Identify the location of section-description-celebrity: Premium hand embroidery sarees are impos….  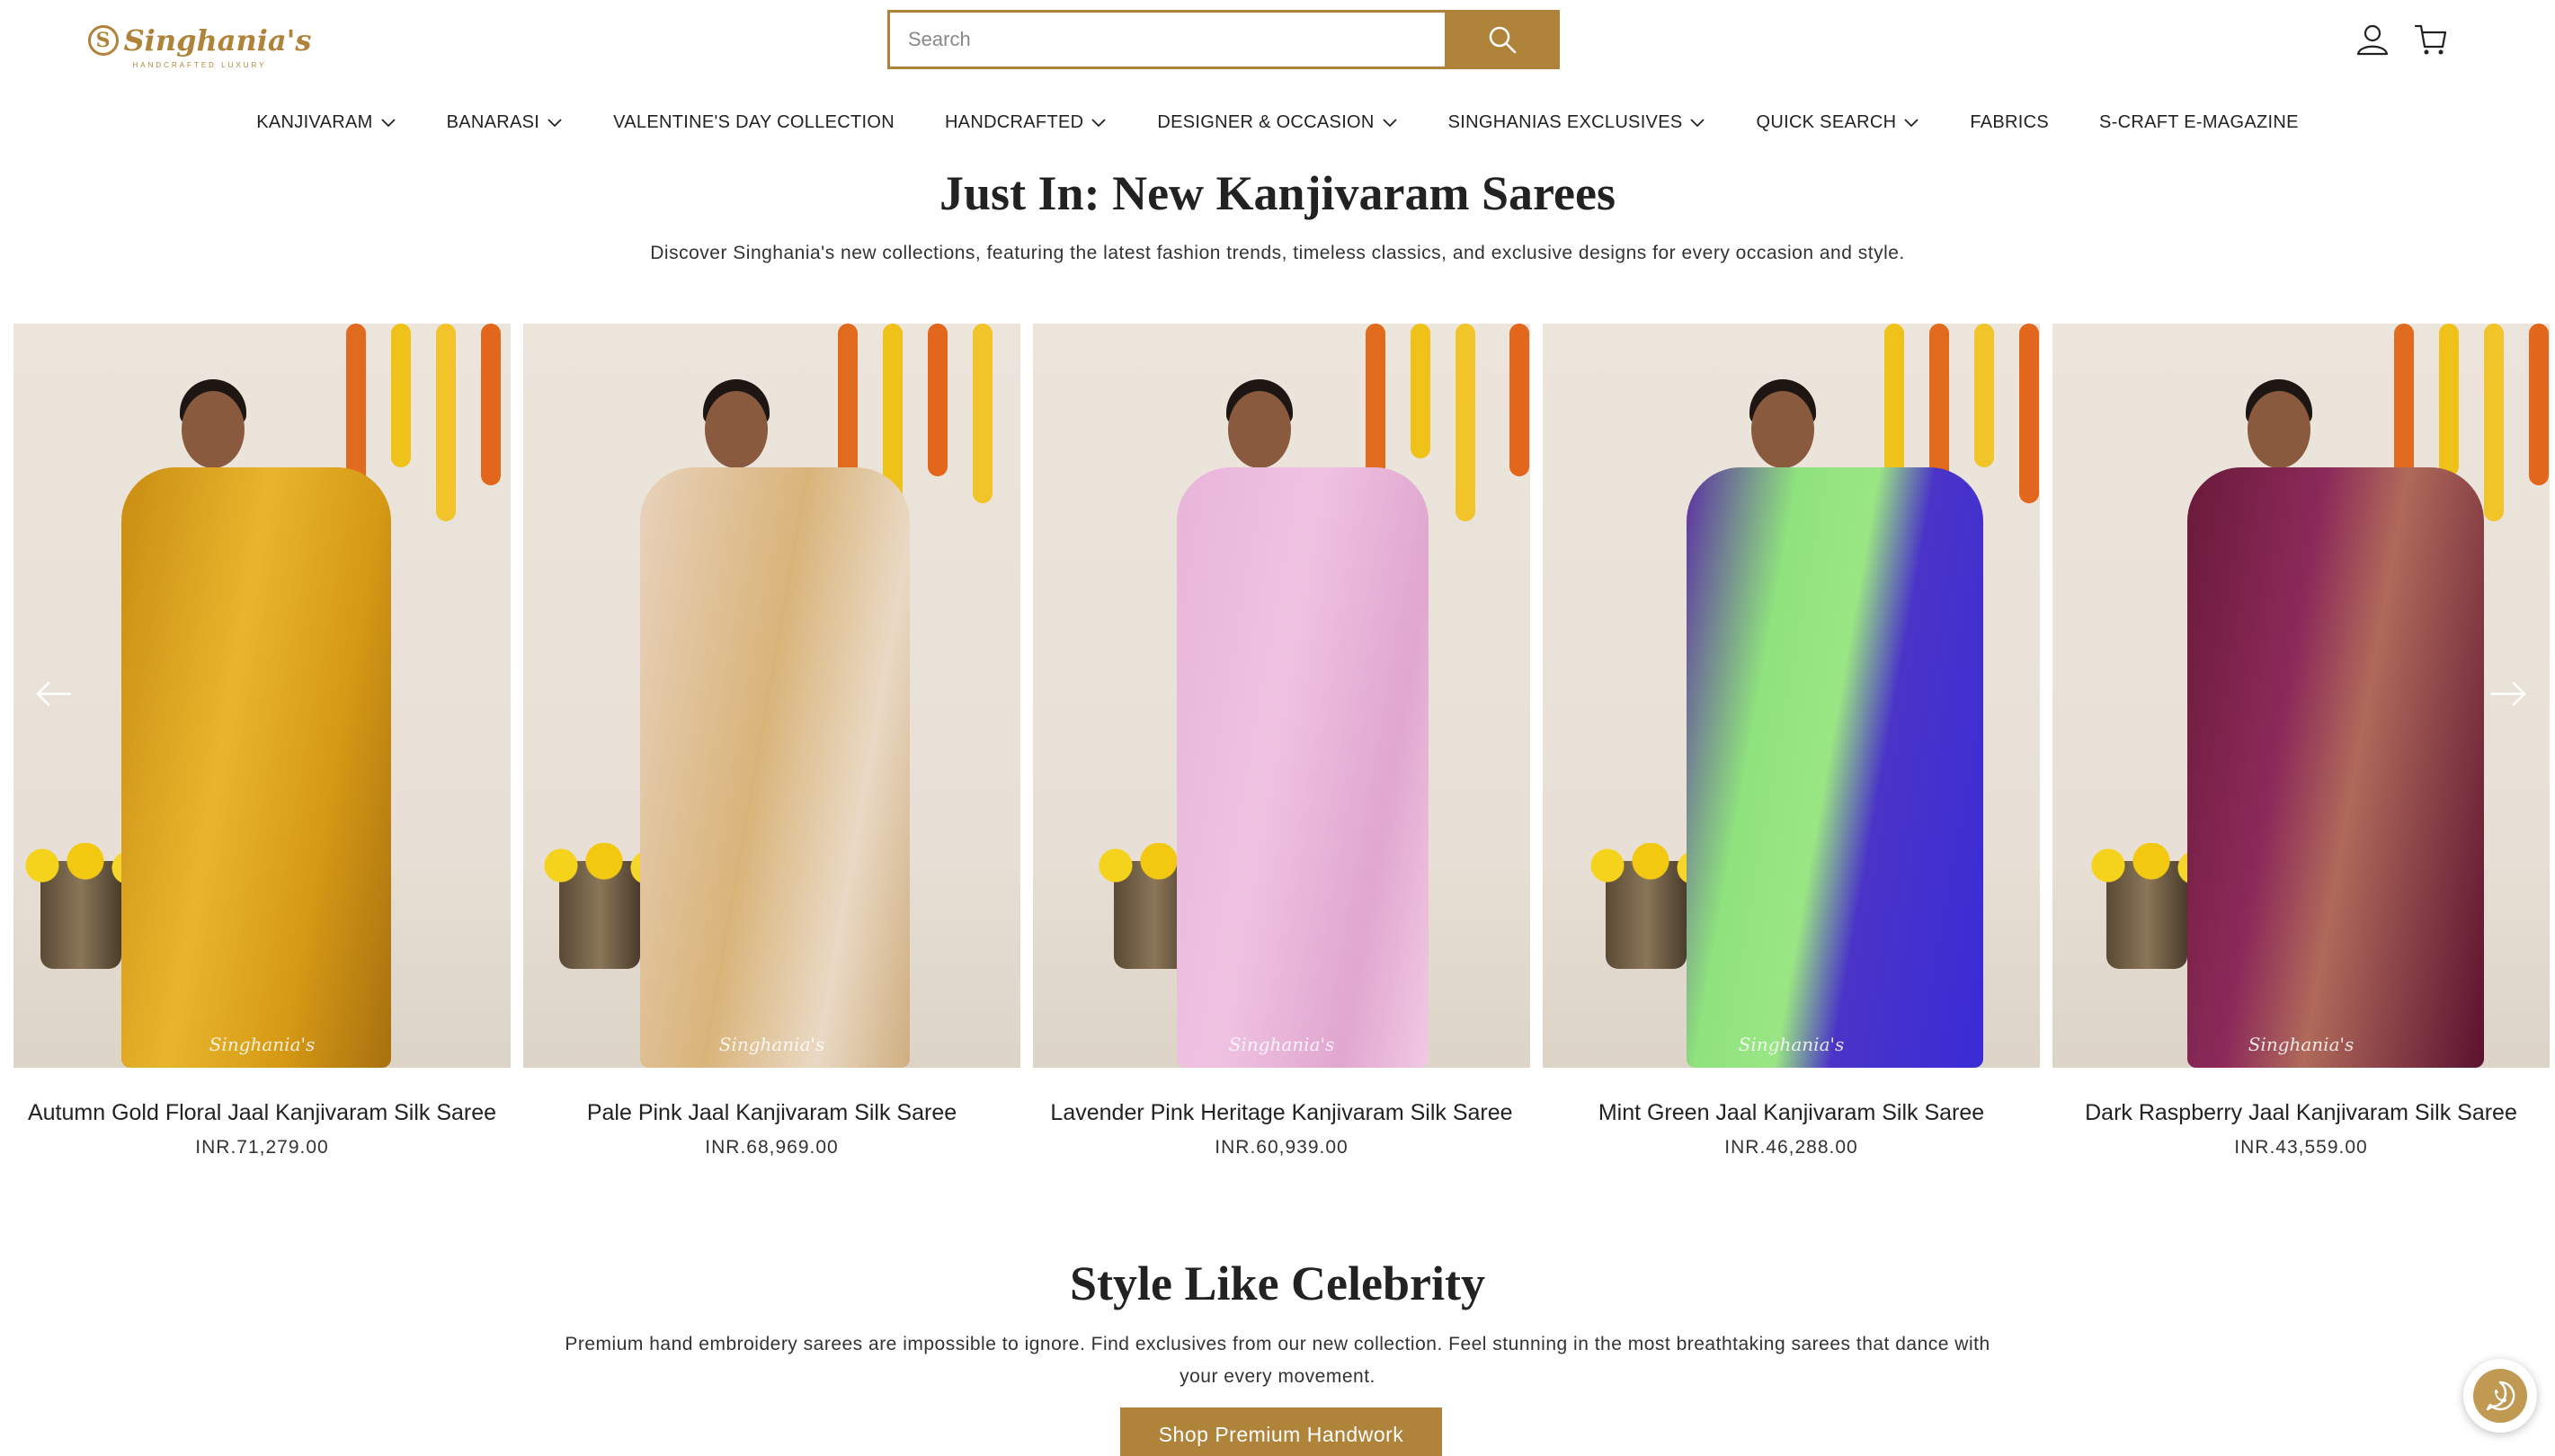
(1278, 1361).